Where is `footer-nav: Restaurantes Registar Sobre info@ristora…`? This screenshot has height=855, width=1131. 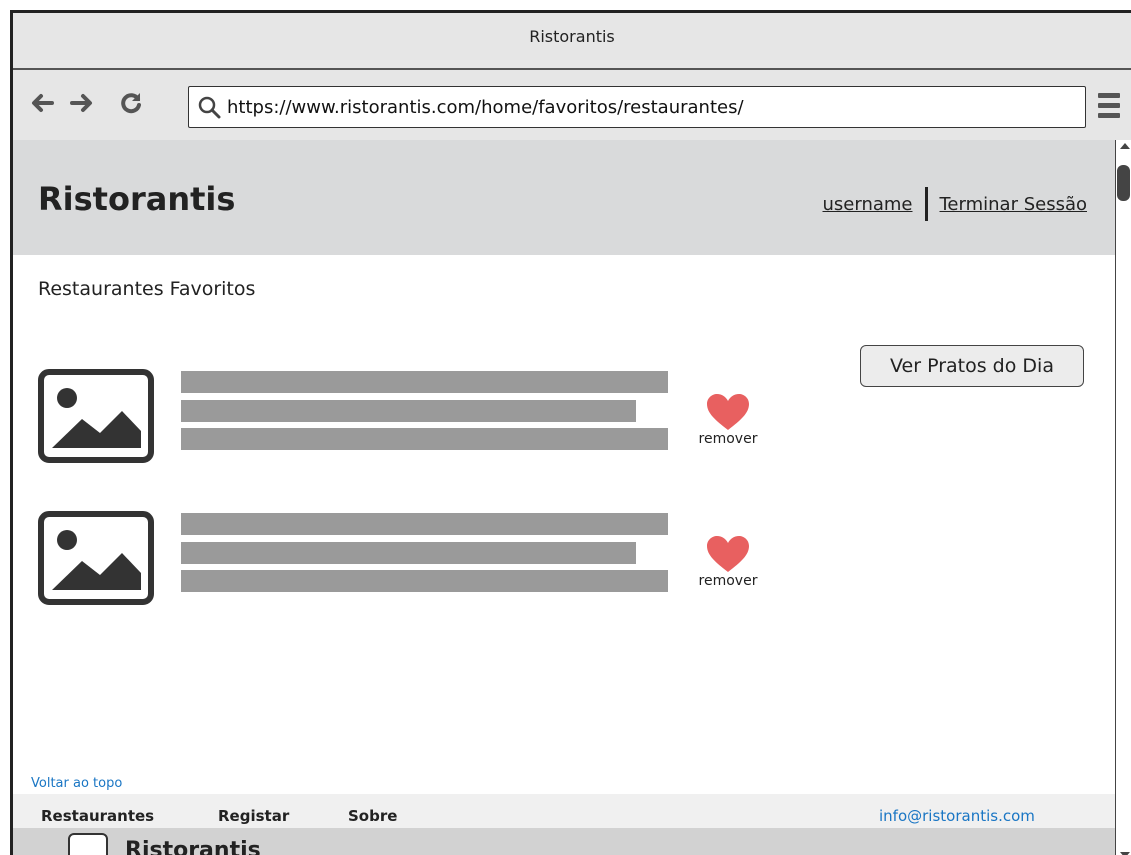 footer-nav: Restaurantes Registar Sobre info@ristora… is located at coordinates (564, 811).